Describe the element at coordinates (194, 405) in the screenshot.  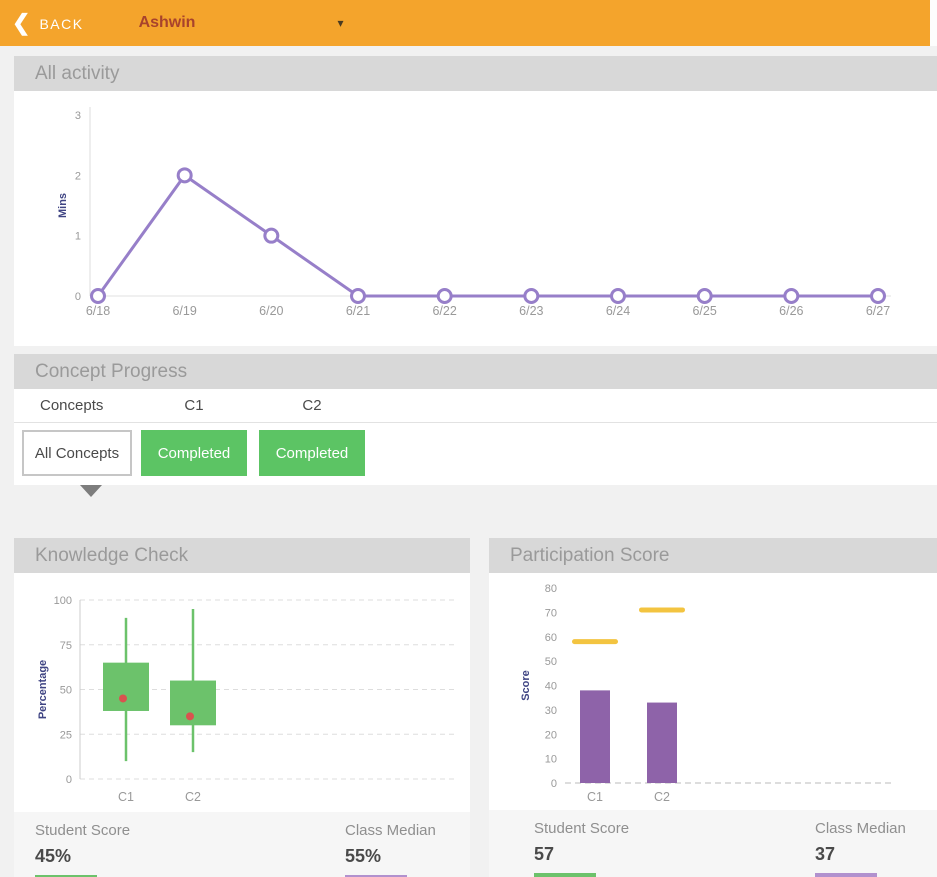
I see `c1-column-label: C1` at that location.